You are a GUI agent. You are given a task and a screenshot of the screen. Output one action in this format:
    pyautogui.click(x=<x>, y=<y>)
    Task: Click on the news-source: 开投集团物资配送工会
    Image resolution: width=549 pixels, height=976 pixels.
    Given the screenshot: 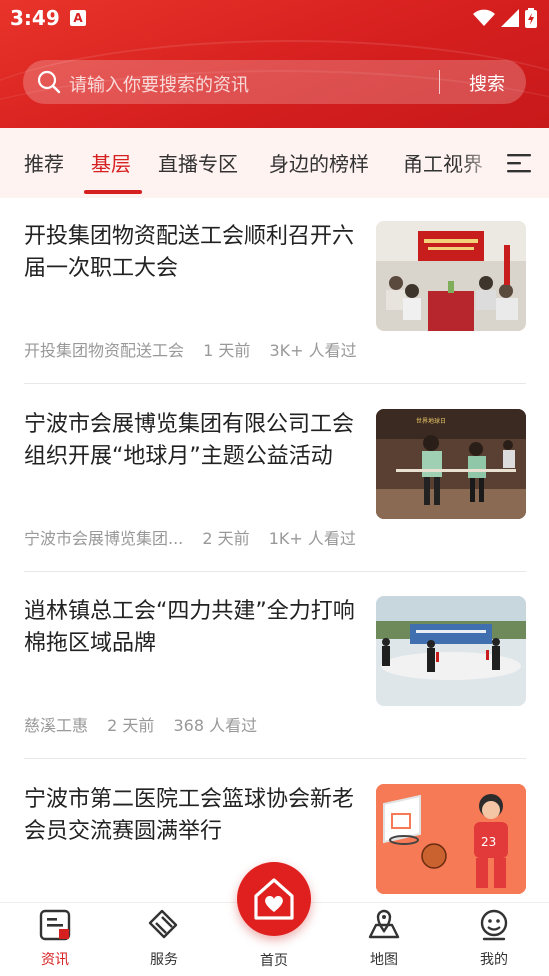 What is the action you would take?
    pyautogui.click(x=104, y=350)
    